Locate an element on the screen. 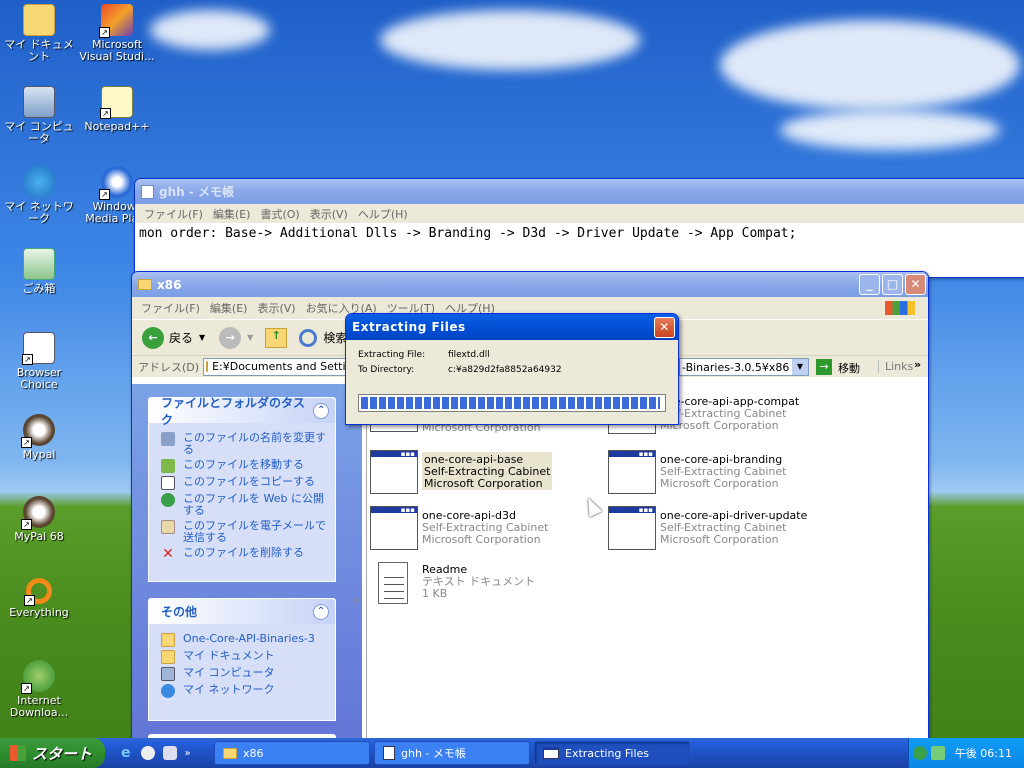 This screenshot has height=768, width=1024. panel-title: その他 is located at coordinates (179, 612).